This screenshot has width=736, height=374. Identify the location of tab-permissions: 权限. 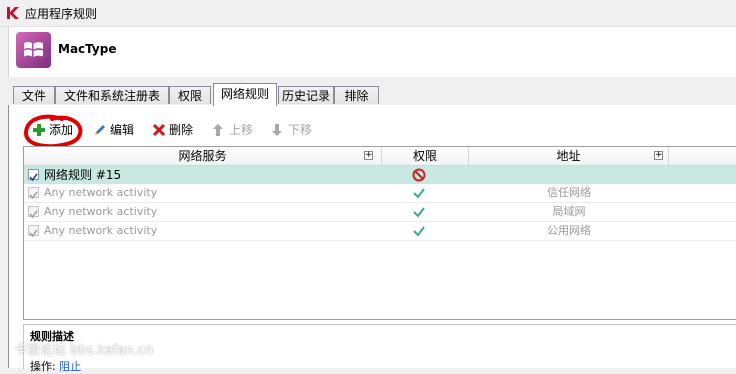
(190, 95).